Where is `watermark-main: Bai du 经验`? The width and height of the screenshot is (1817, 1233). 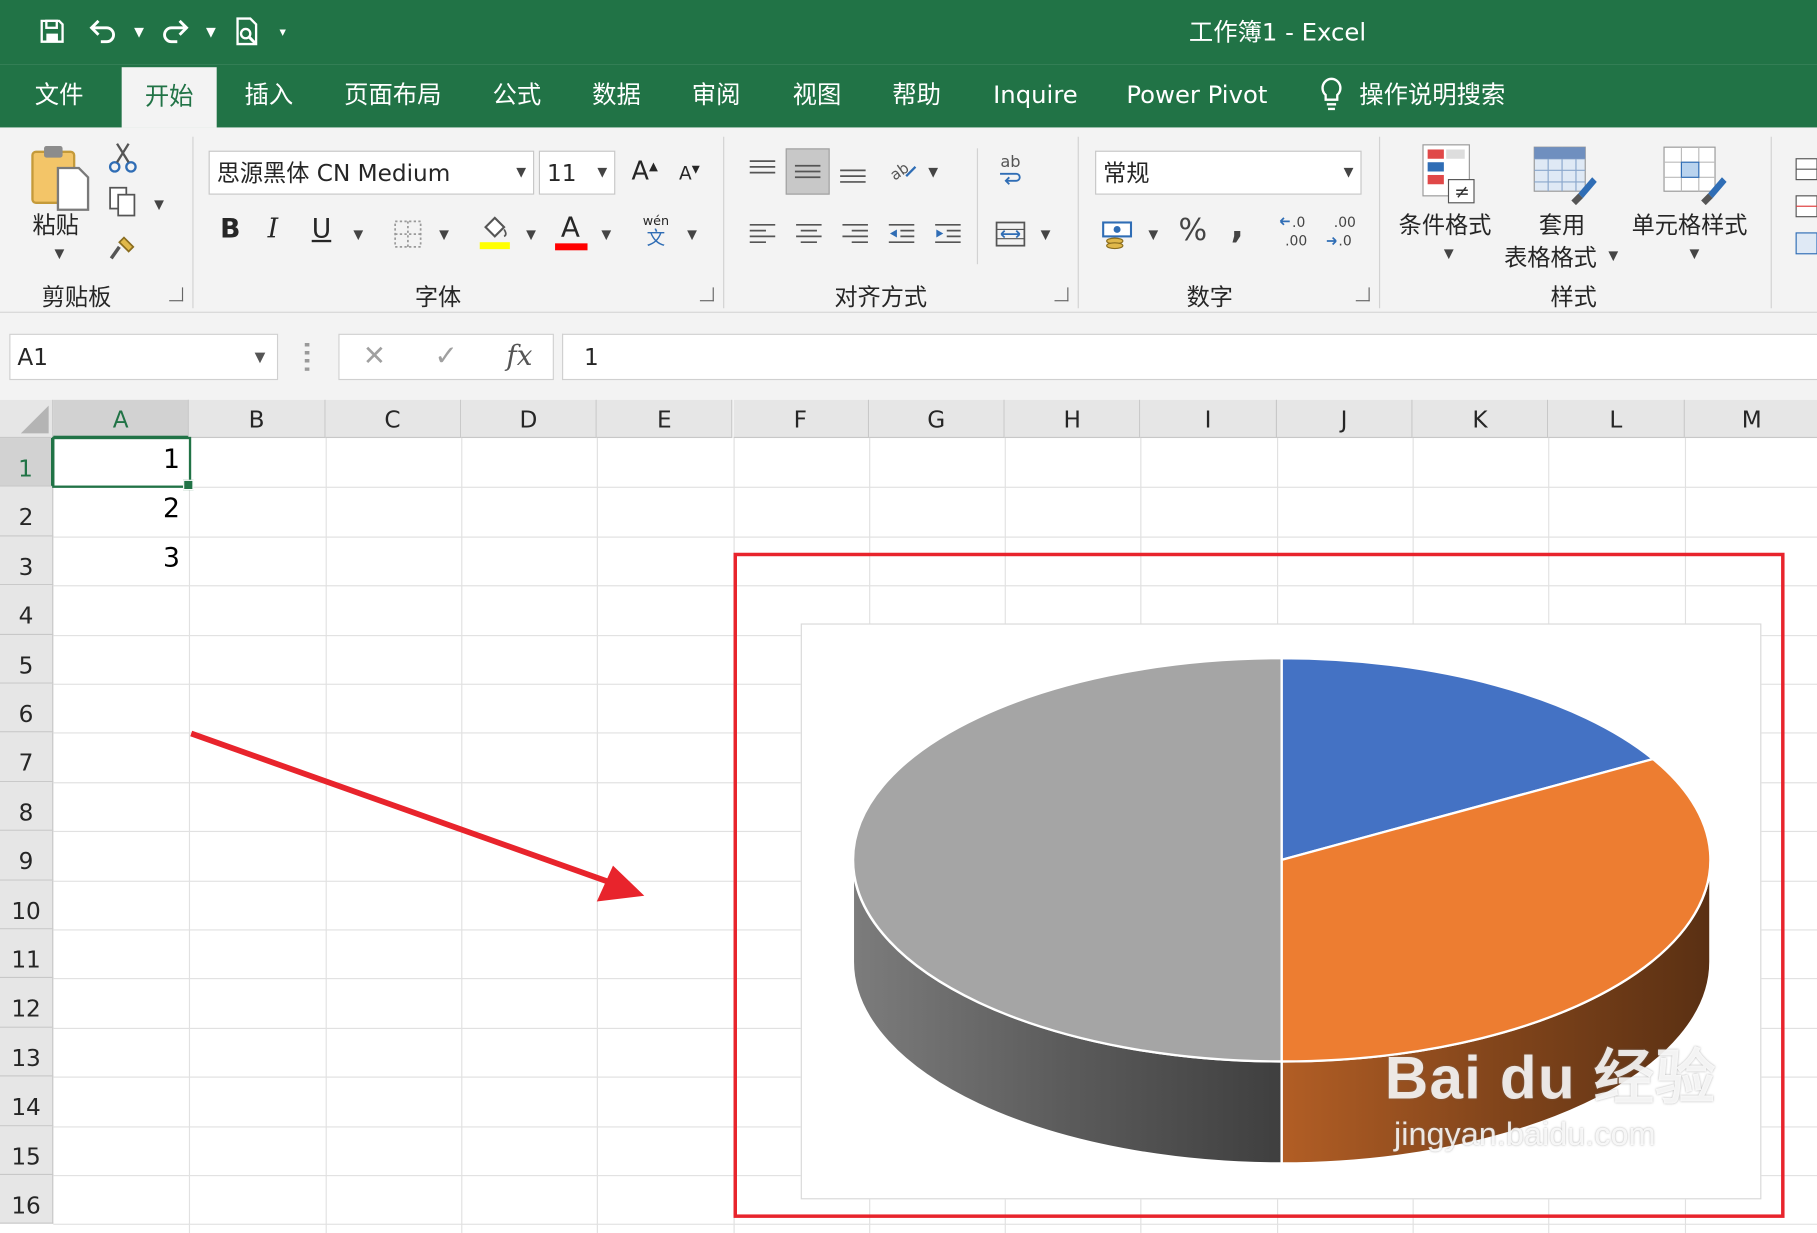 watermark-main: Bai du 经验 is located at coordinates (1550, 1079).